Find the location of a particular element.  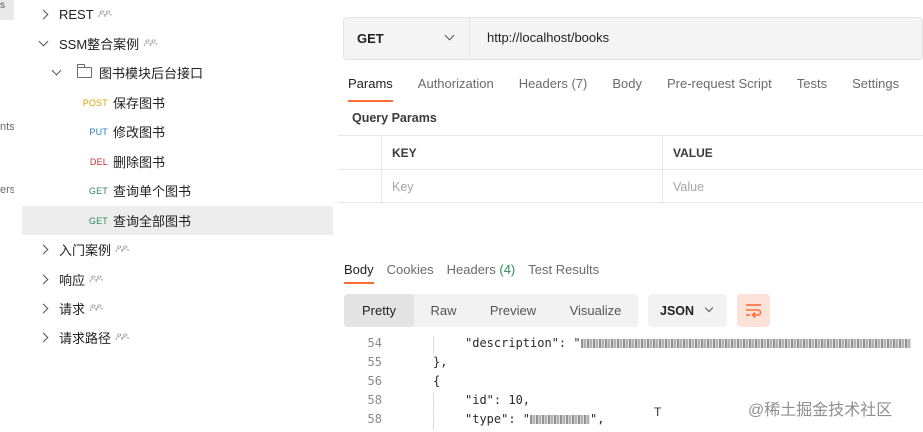

text-cursor-icon: T is located at coordinates (658, 412).